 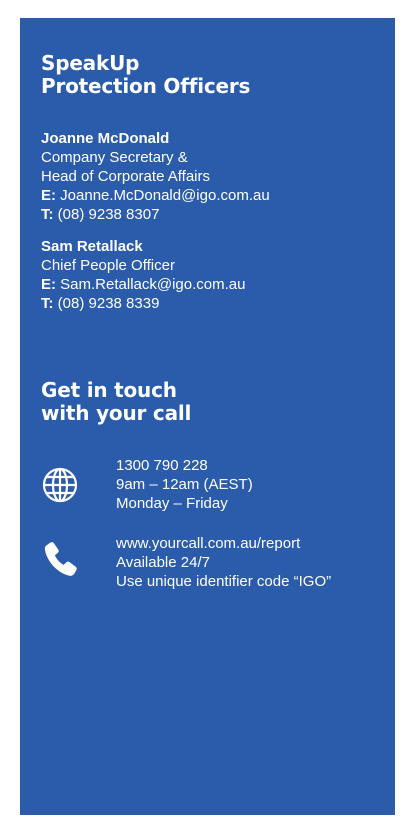 I want to click on officers-heading-line2: Protection Officers, so click(x=146, y=86).